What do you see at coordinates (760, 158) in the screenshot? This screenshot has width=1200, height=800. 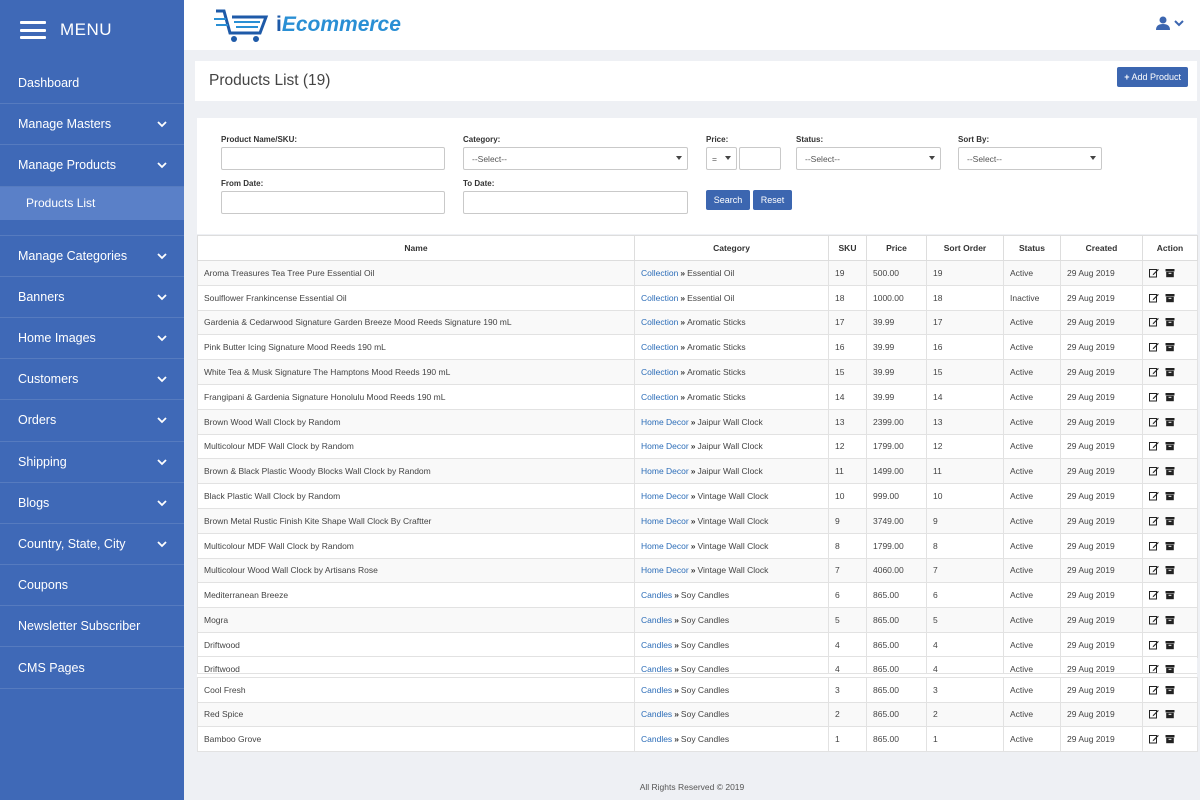 I see `price-input` at bounding box center [760, 158].